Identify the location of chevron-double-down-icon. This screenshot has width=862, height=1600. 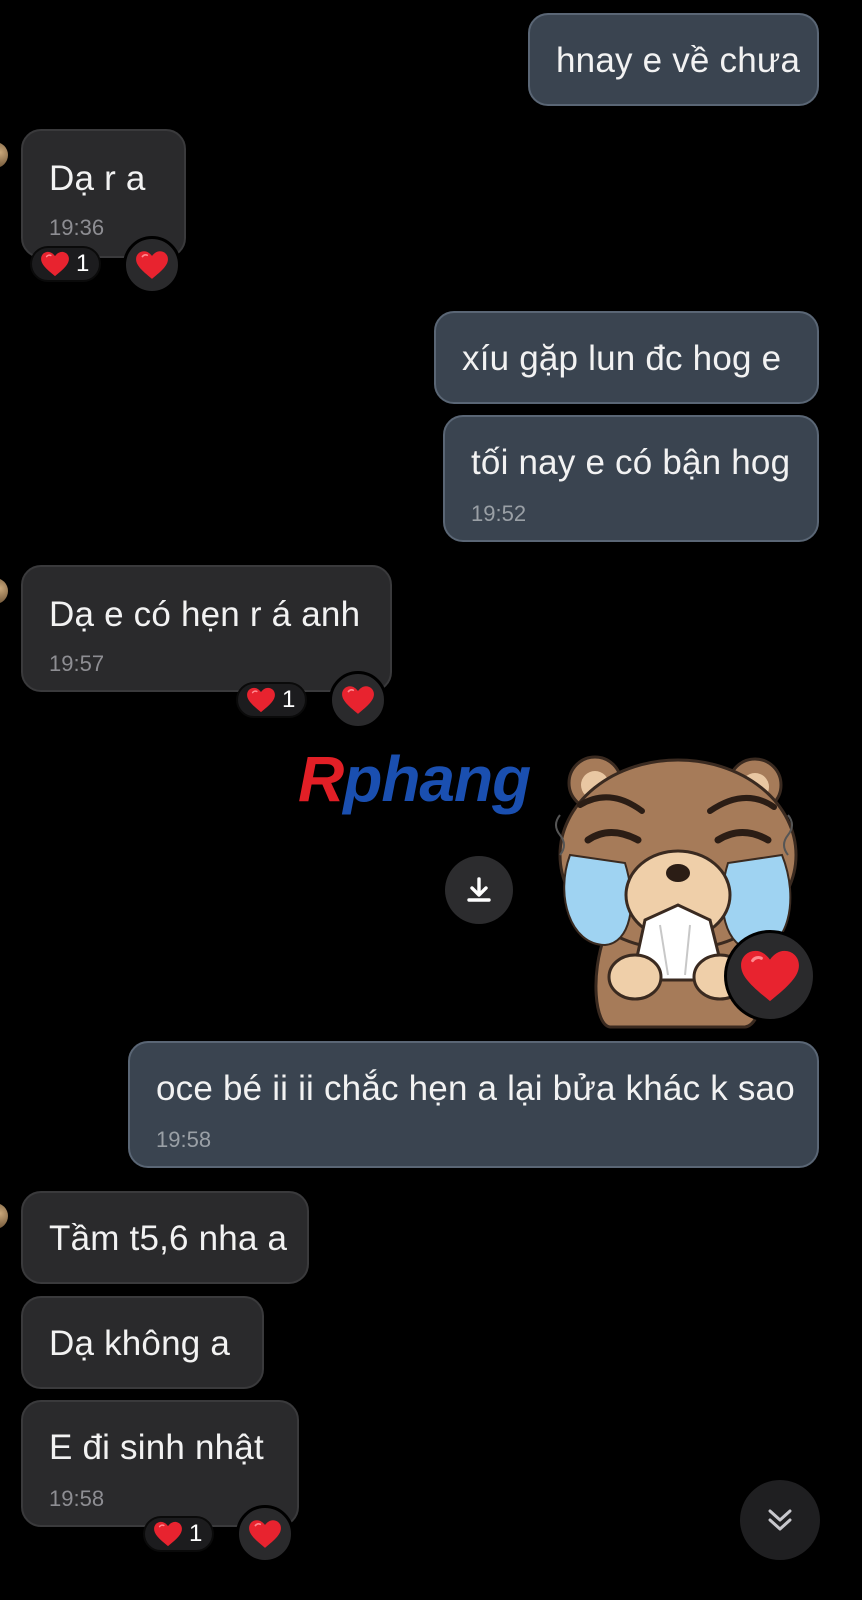
(780, 1520).